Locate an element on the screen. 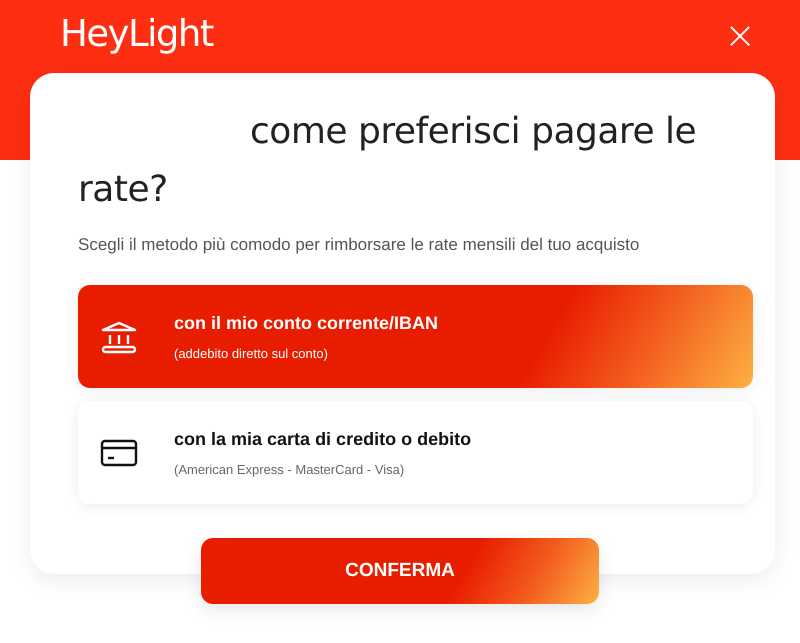 Image resolution: width=800 pixels, height=643 pixels. option-detail: (American Express - MasterCard - Visa) is located at coordinates (290, 469).